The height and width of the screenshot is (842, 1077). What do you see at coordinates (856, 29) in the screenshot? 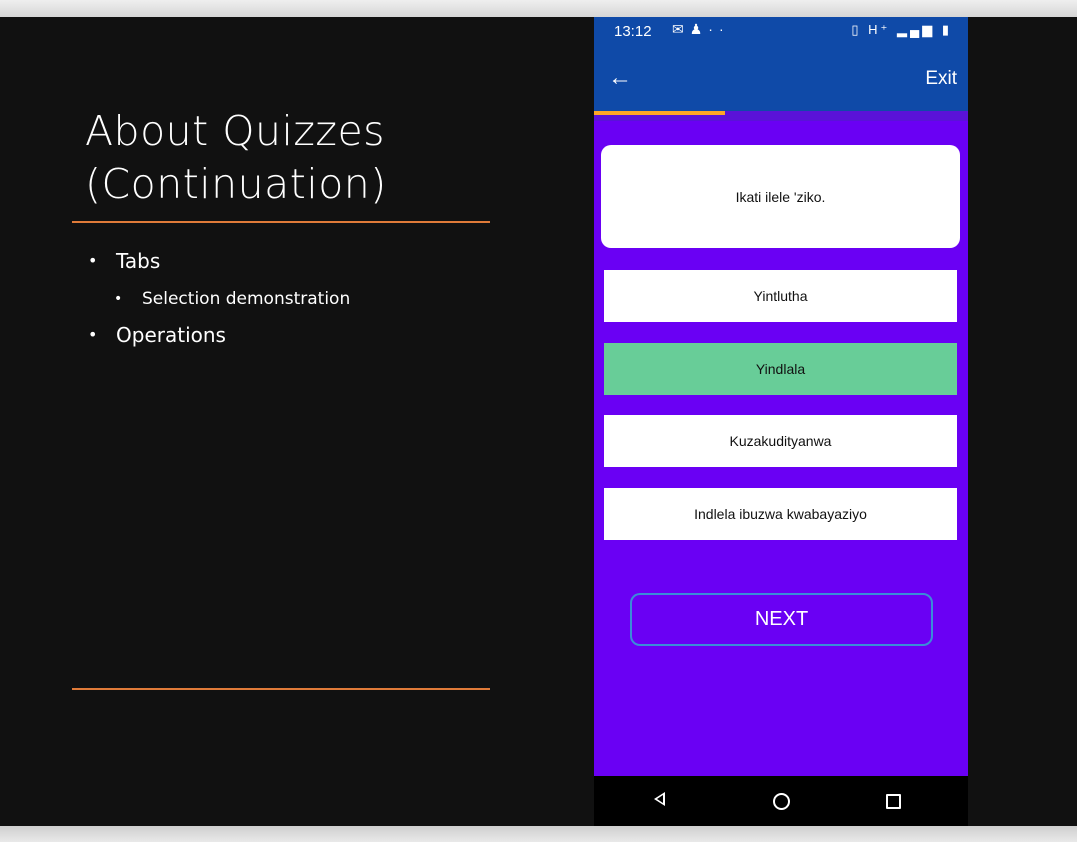
I see `vibrate-icon: ▯` at bounding box center [856, 29].